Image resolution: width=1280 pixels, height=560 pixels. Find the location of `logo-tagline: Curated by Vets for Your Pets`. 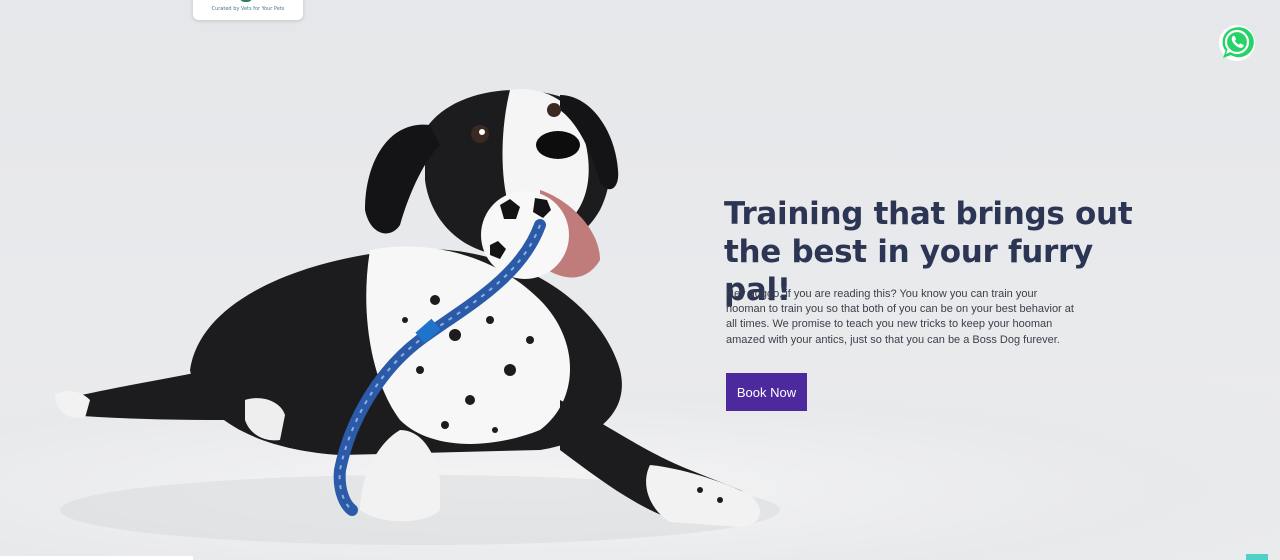

logo-tagline: Curated by Vets for Your Pets is located at coordinates (248, 9).